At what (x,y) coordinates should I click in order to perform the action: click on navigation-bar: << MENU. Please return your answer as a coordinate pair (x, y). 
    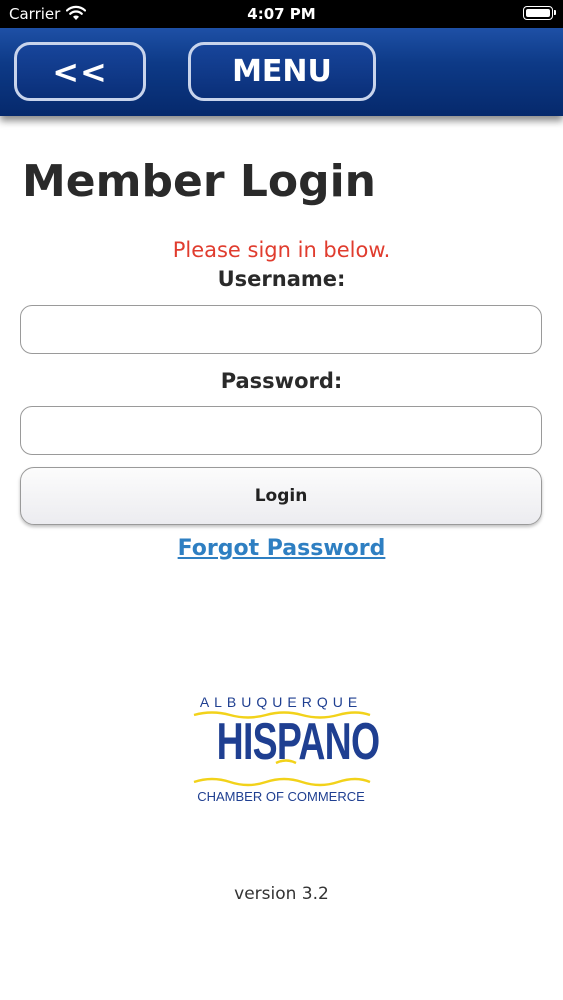
    Looking at the image, I should click on (281, 72).